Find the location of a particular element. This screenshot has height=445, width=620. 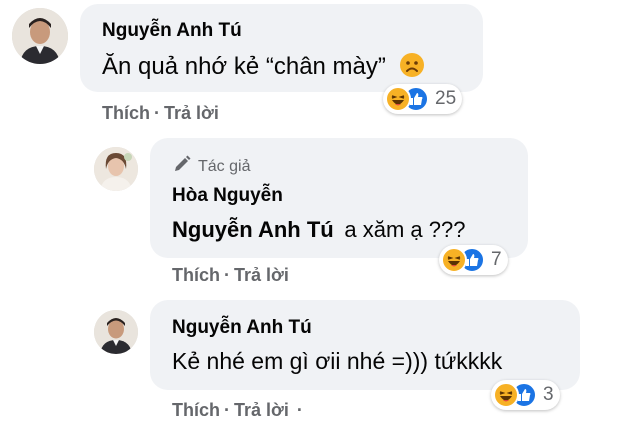

comment-text: Ăn quả nhớ kẻ “chân mày” is located at coordinates (263, 68).